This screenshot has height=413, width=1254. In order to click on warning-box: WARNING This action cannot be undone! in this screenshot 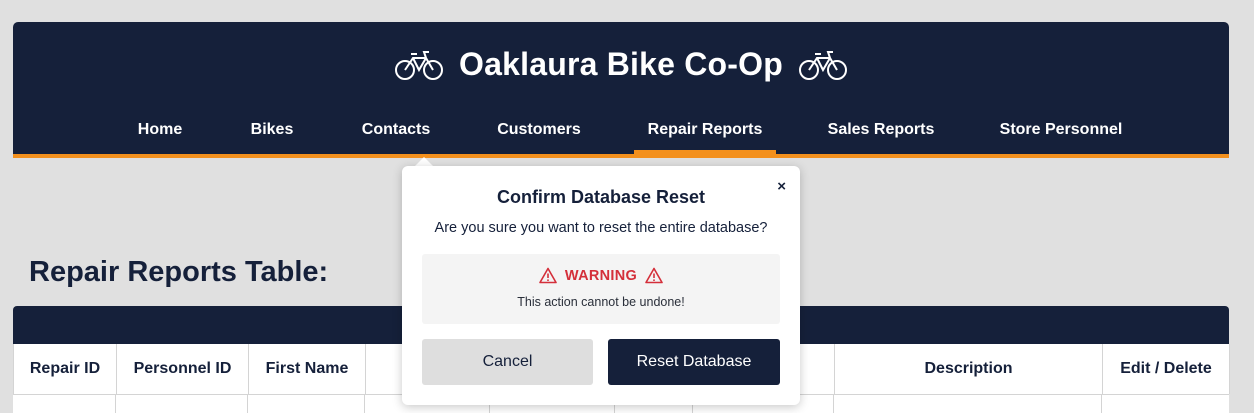, I will do `click(601, 289)`.